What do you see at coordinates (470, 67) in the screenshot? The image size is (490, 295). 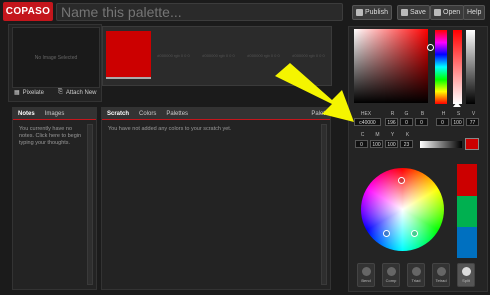 I see `value-slider` at bounding box center [470, 67].